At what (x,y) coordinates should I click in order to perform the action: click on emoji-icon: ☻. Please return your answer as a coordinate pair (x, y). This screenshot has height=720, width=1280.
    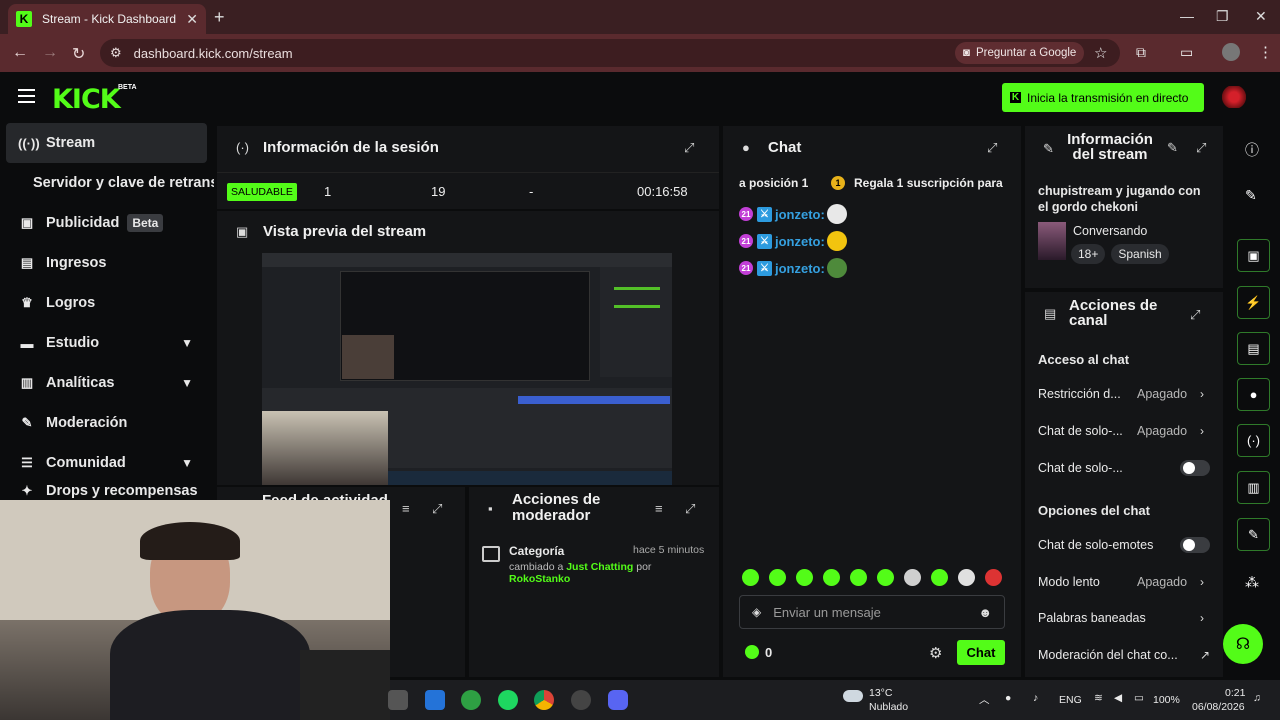
    Looking at the image, I should click on (985, 612).